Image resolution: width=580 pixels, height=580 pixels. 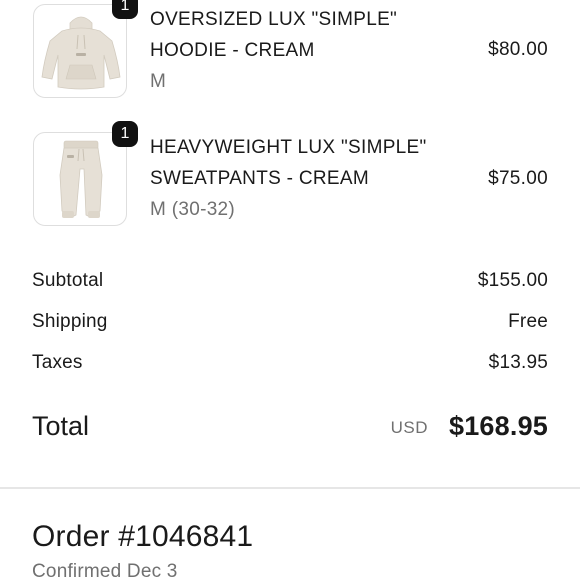 I want to click on currency-code: USD, so click(x=409, y=427).